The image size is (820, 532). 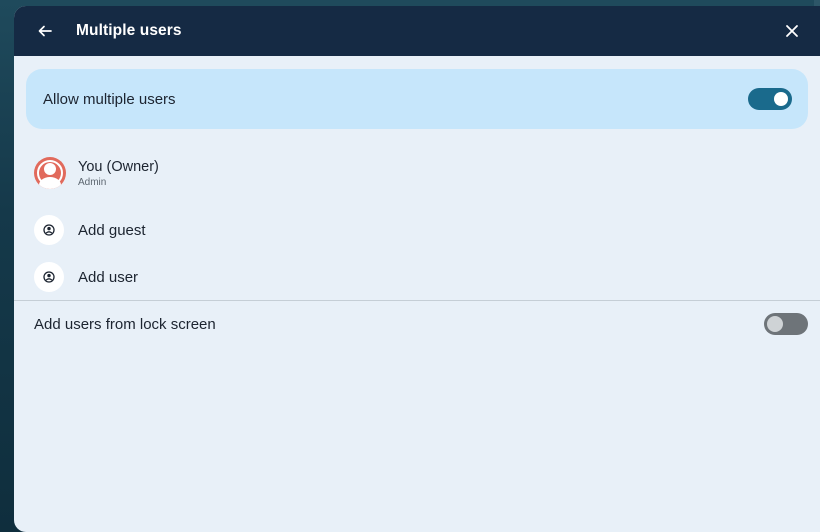 What do you see at coordinates (417, 31) in the screenshot?
I see `dialog-header: Multiple users` at bounding box center [417, 31].